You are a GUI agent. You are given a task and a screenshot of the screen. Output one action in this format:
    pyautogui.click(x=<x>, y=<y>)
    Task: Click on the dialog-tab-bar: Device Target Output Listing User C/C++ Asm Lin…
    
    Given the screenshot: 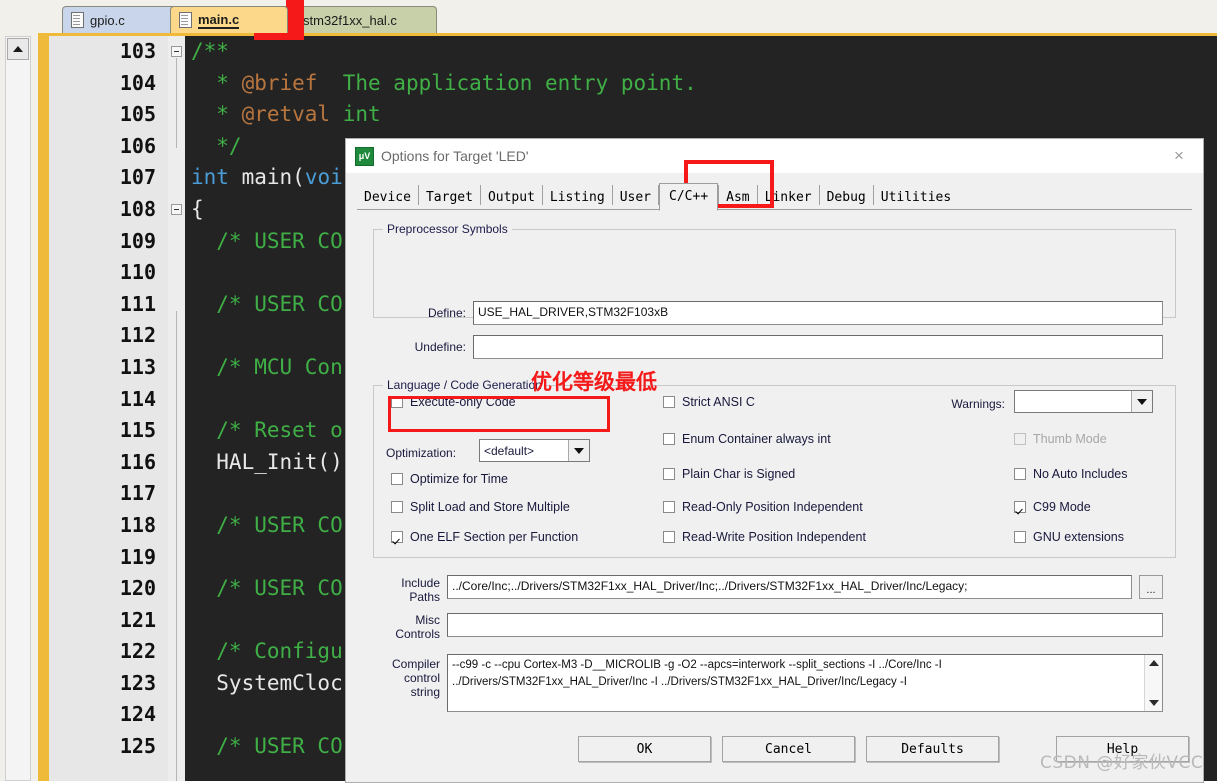 What is the action you would take?
    pyautogui.click(x=774, y=194)
    